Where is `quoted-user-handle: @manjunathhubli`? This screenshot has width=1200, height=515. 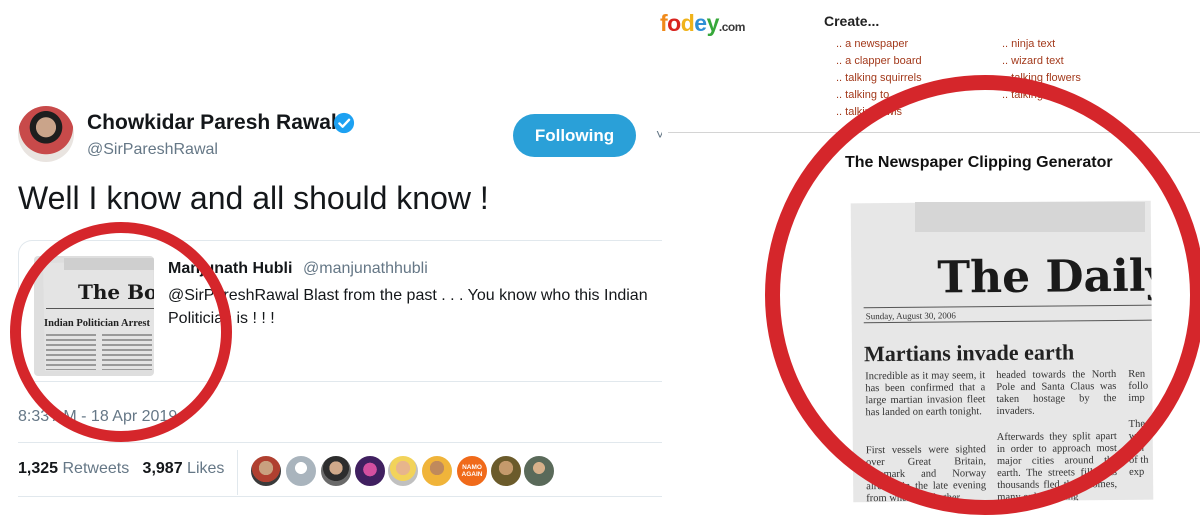
quoted-user-handle: @manjunathhubli is located at coordinates (365, 269).